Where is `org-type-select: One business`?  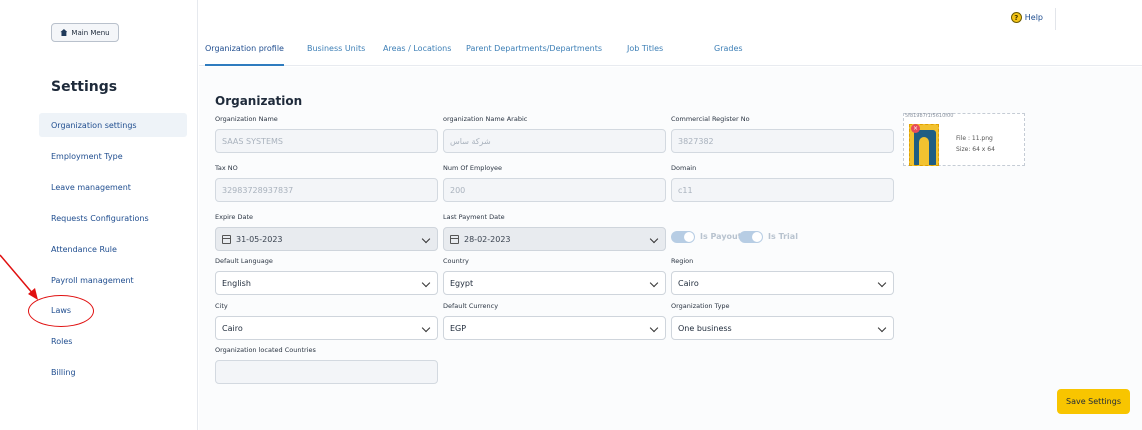 org-type-select: One business is located at coordinates (782, 328).